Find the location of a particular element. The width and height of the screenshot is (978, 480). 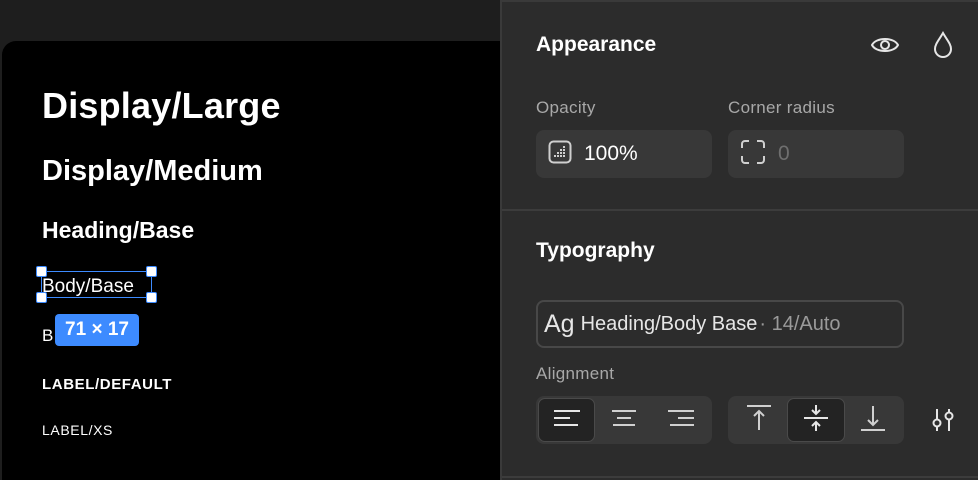

align-center-button is located at coordinates (623, 420).